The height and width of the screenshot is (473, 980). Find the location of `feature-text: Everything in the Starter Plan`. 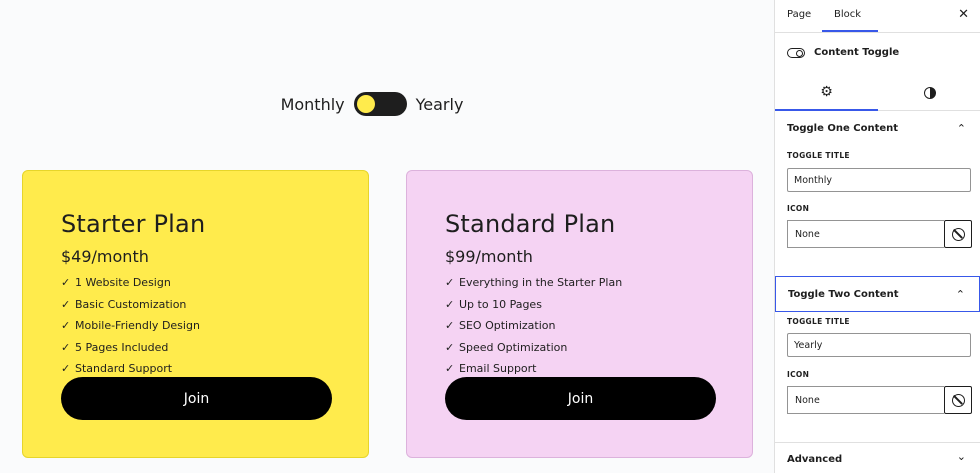

feature-text: Everything in the Starter Plan is located at coordinates (541, 282).